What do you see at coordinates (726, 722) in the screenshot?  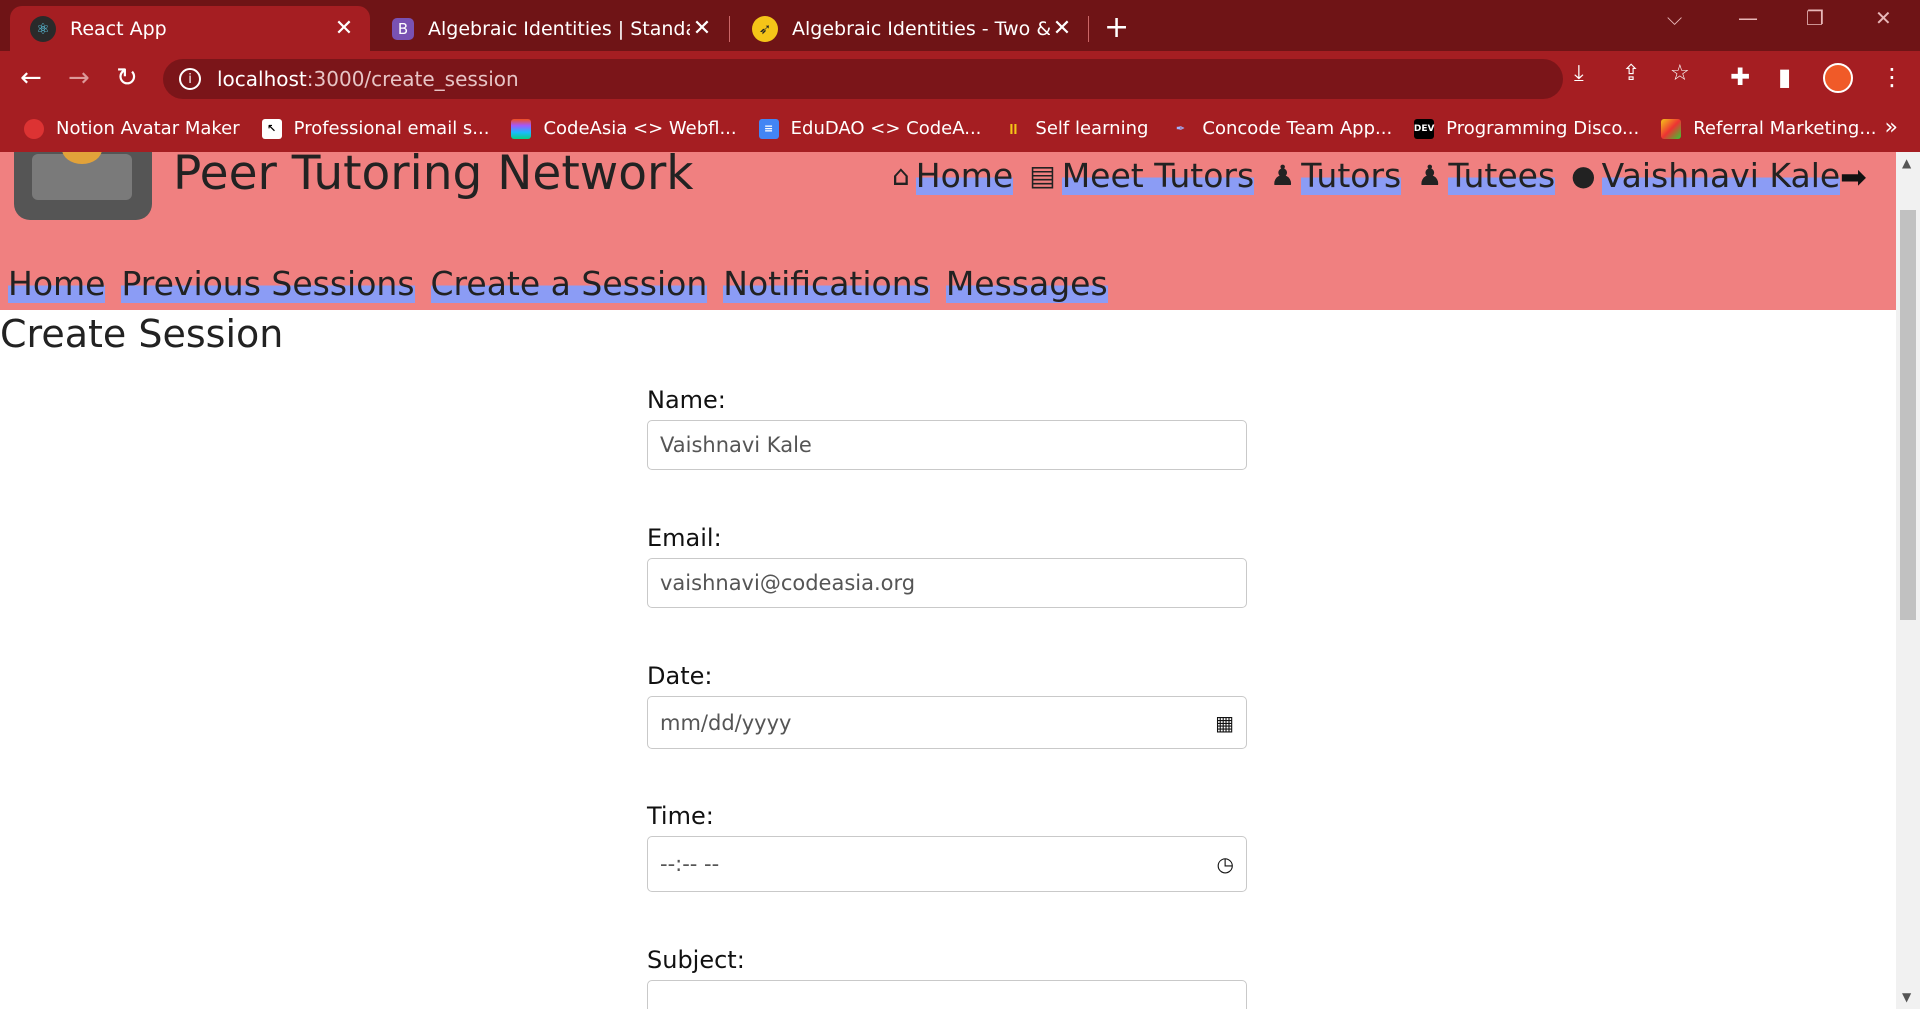 I see `date-placeholder: mm/dd/yyyy` at bounding box center [726, 722].